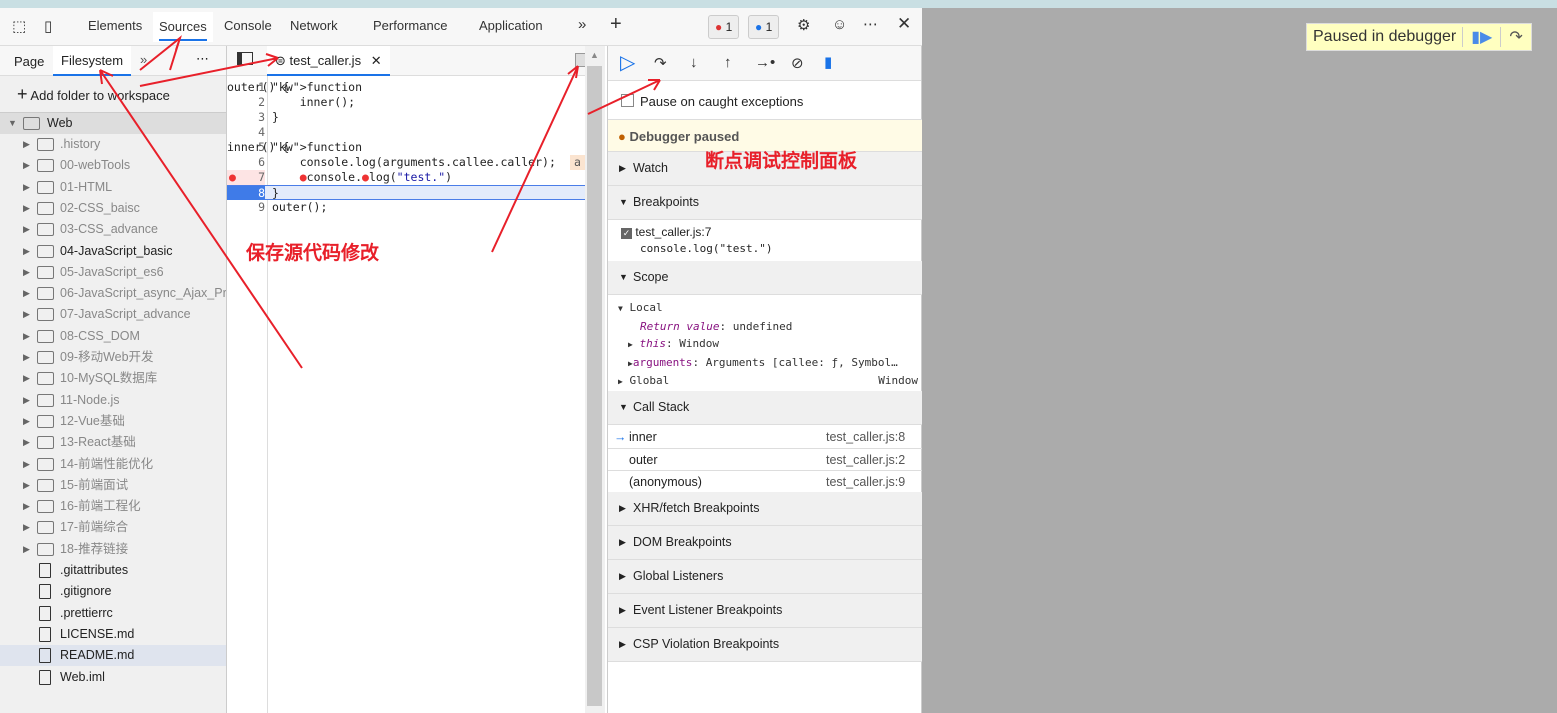 The width and height of the screenshot is (1557, 713). What do you see at coordinates (113, 123) in the screenshot?
I see `tree-root-web: ▼ Web` at bounding box center [113, 123].